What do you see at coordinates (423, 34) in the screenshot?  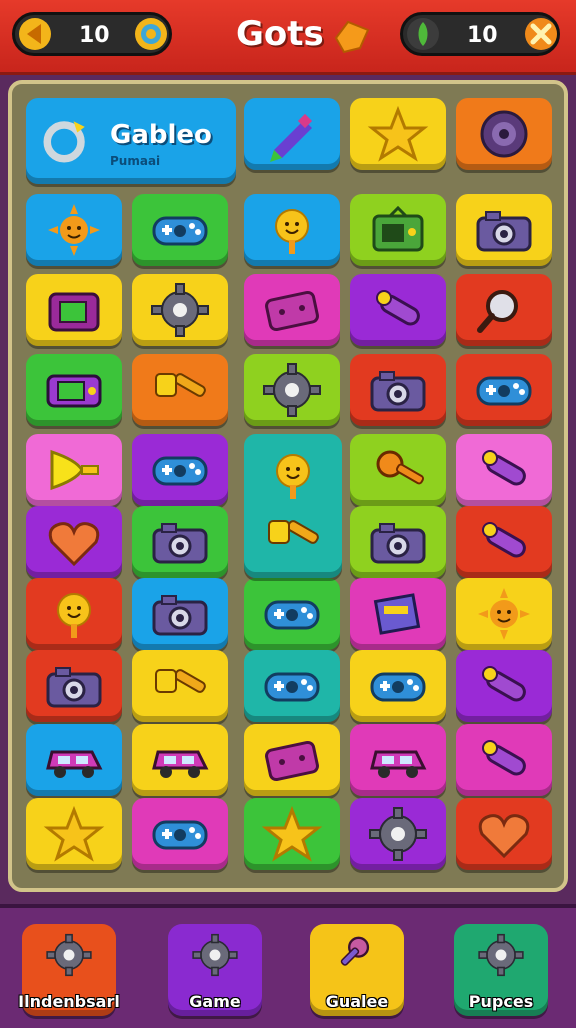 I see `gem-icon` at bounding box center [423, 34].